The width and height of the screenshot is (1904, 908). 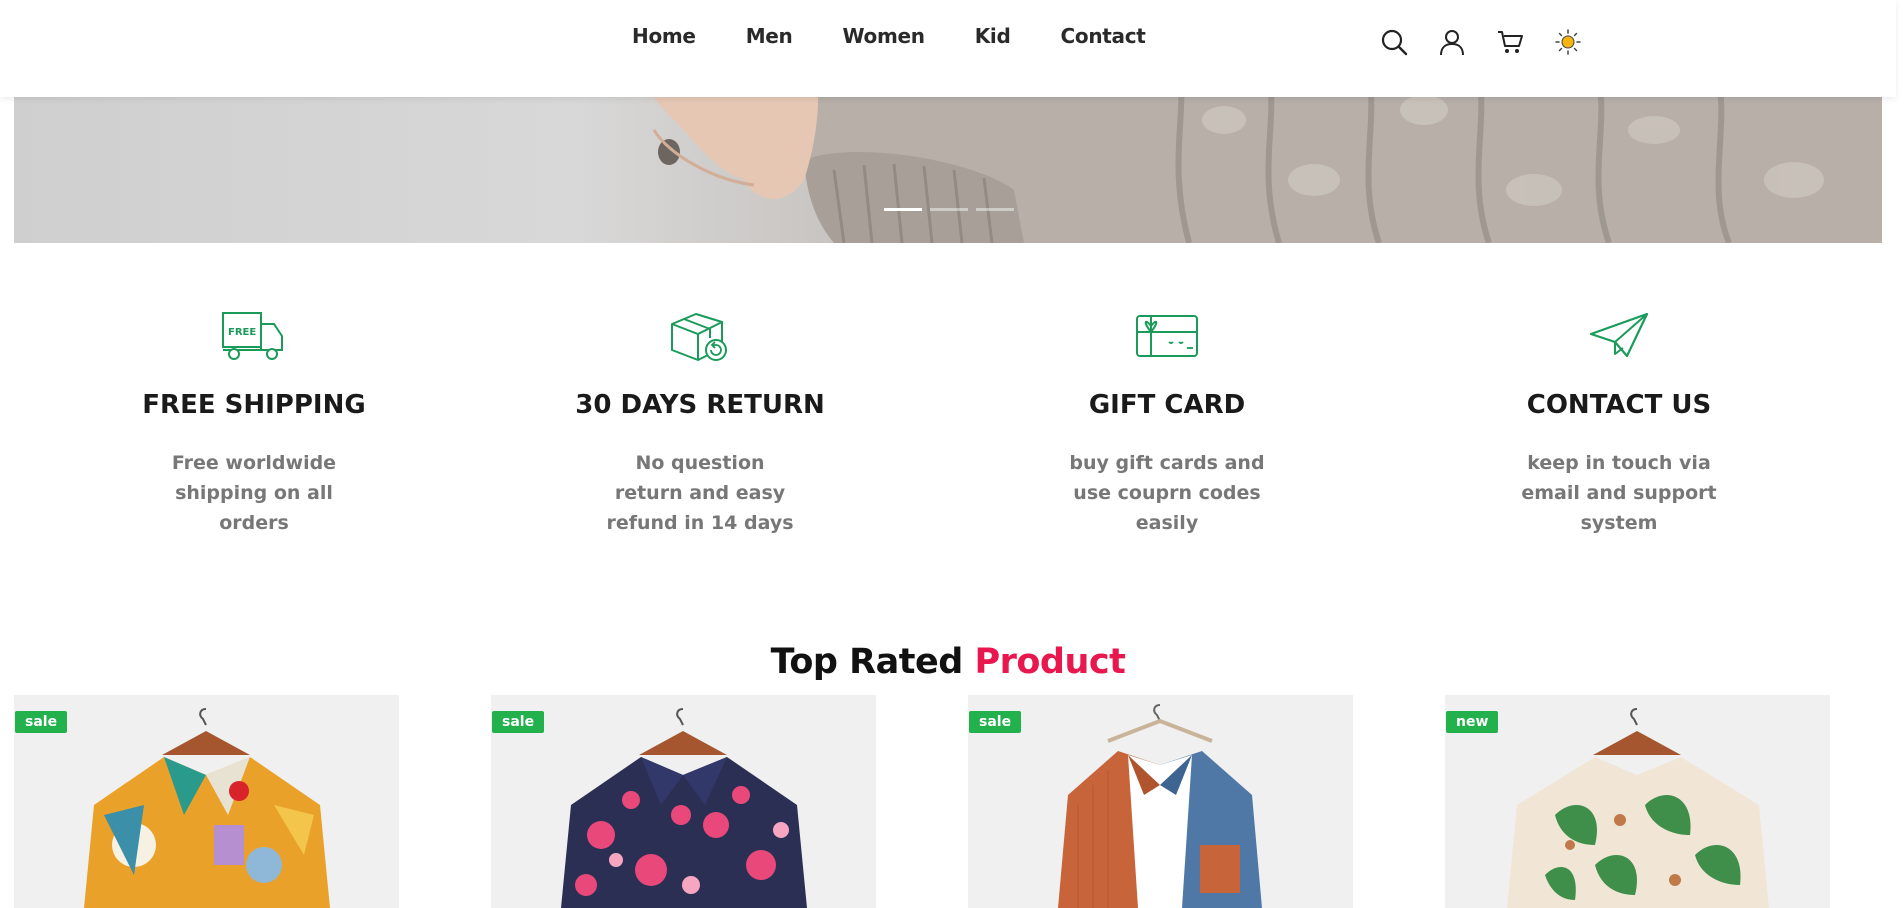 I want to click on product-badge: new, so click(x=1472, y=722).